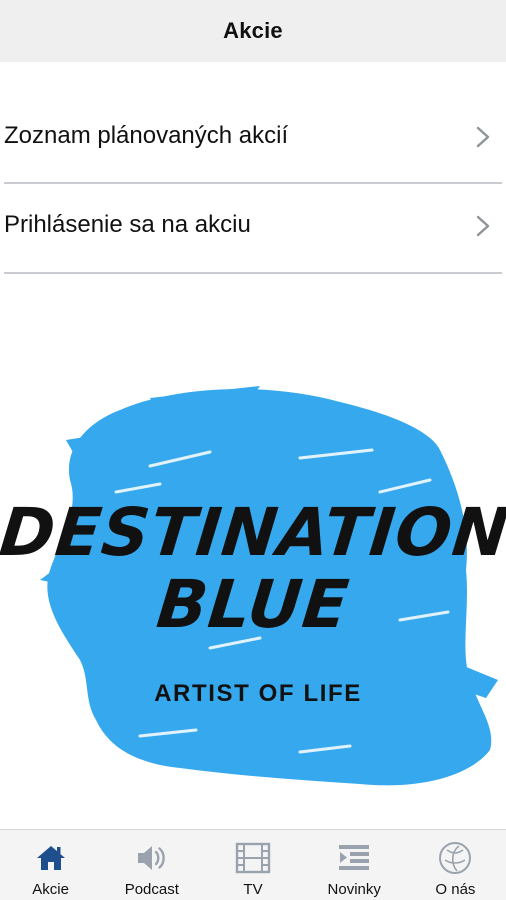  I want to click on home-icon, so click(50, 858).